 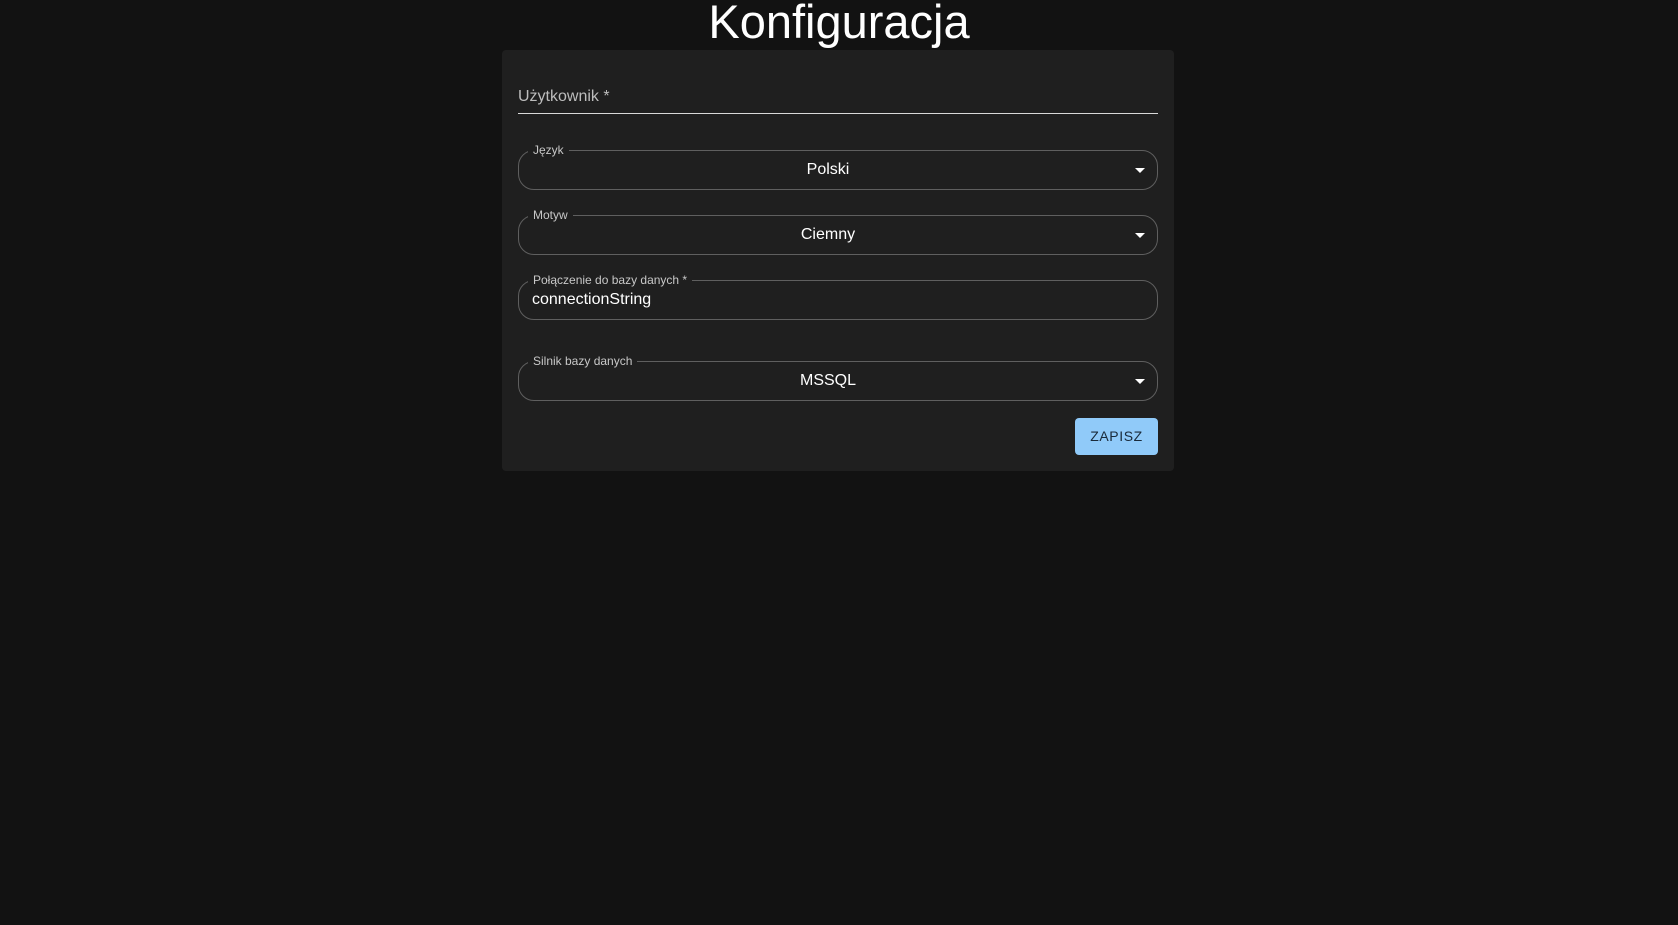 What do you see at coordinates (591, 300) in the screenshot?
I see `connection-string-value: connectionString` at bounding box center [591, 300].